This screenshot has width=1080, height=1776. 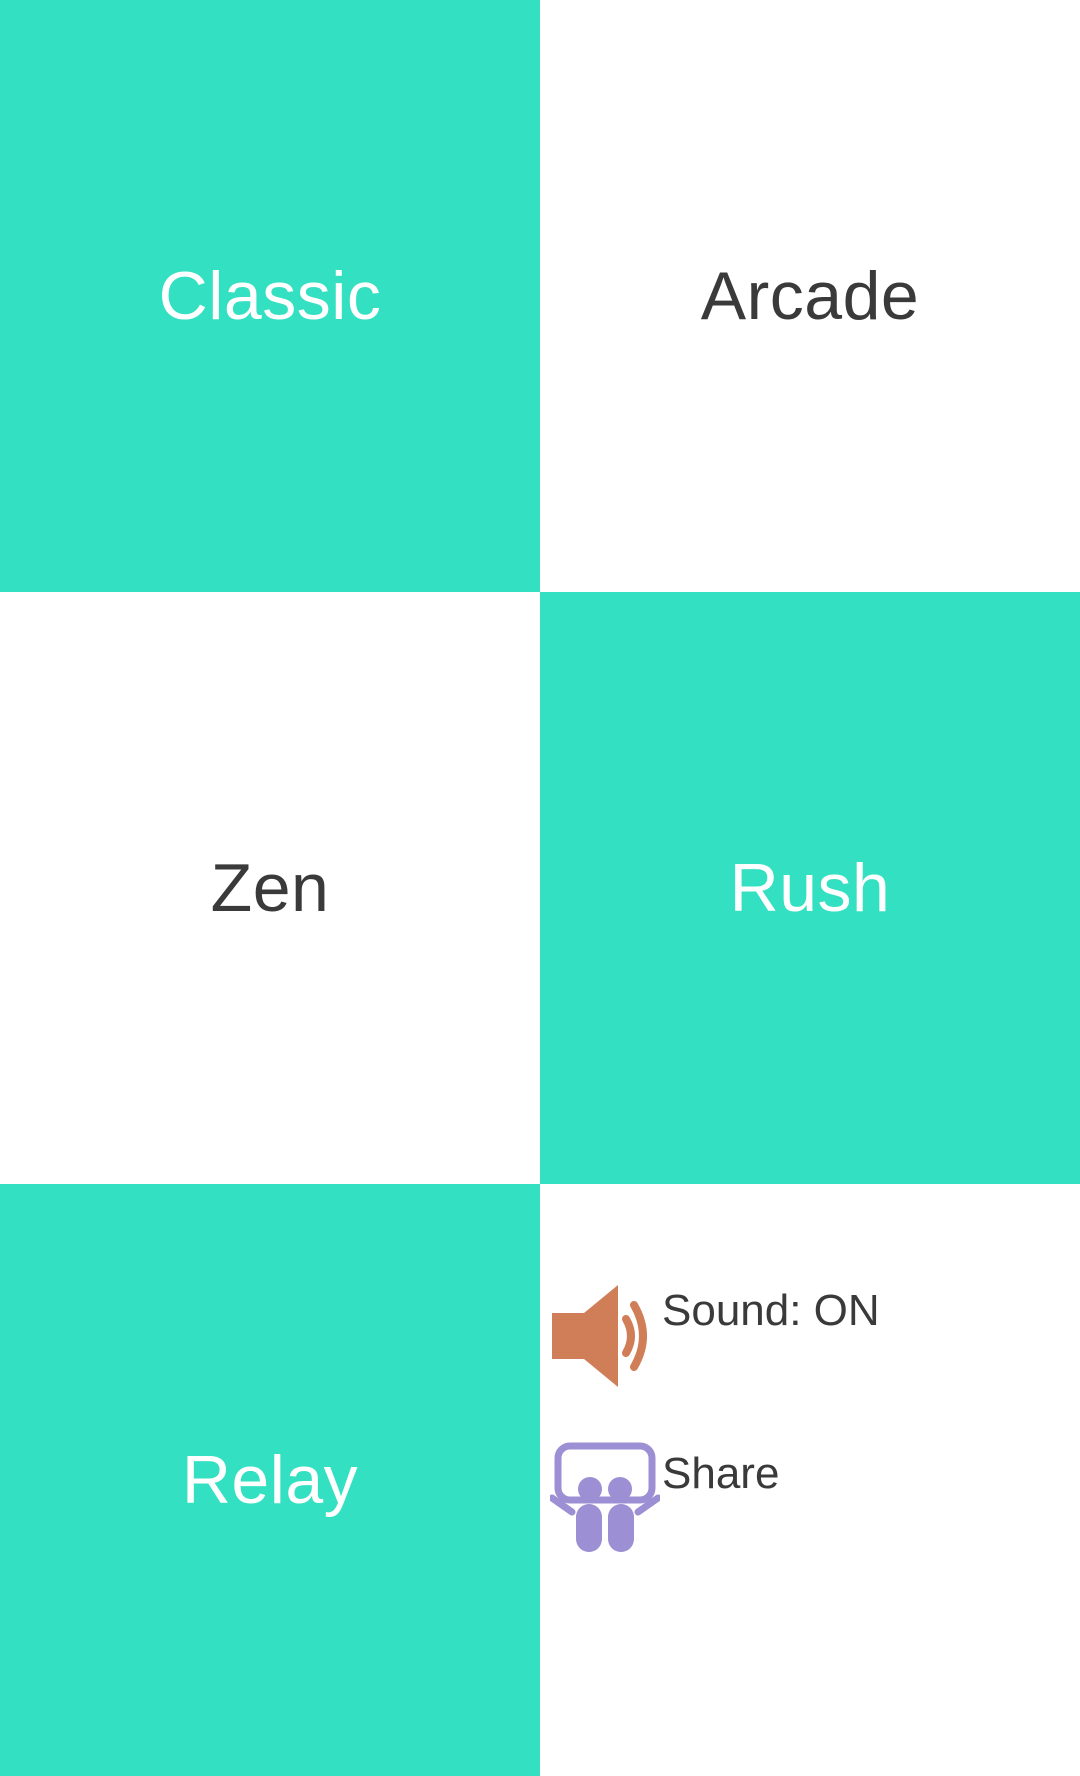 I want to click on mode-label-rush: Rush, so click(x=810, y=888).